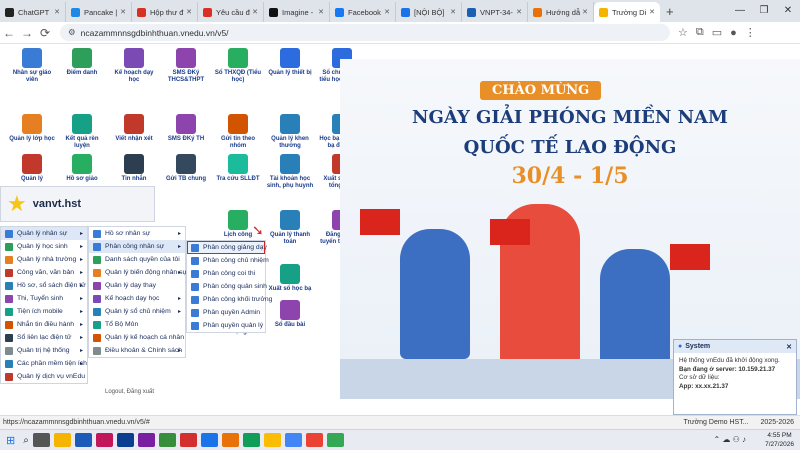 The image size is (800, 450). I want to click on browser-tab: Yêu cầu đ ✕, so click(231, 12).